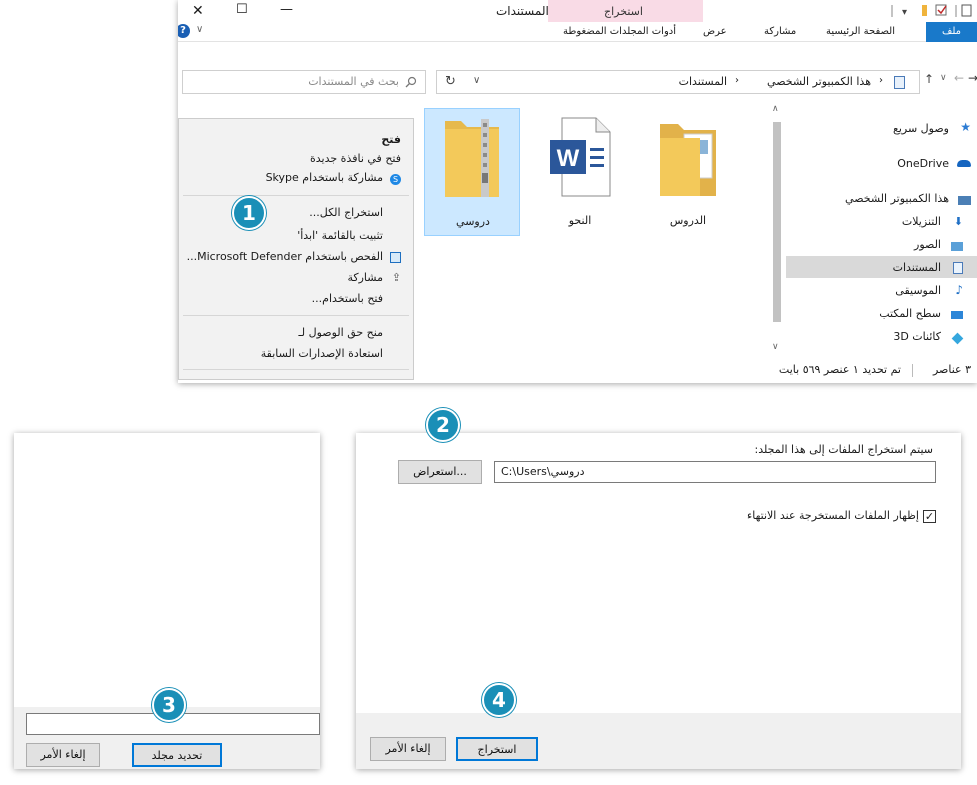 This screenshot has width=977, height=785. Describe the element at coordinates (957, 338) in the screenshot. I see `3d-objects-icon` at that location.